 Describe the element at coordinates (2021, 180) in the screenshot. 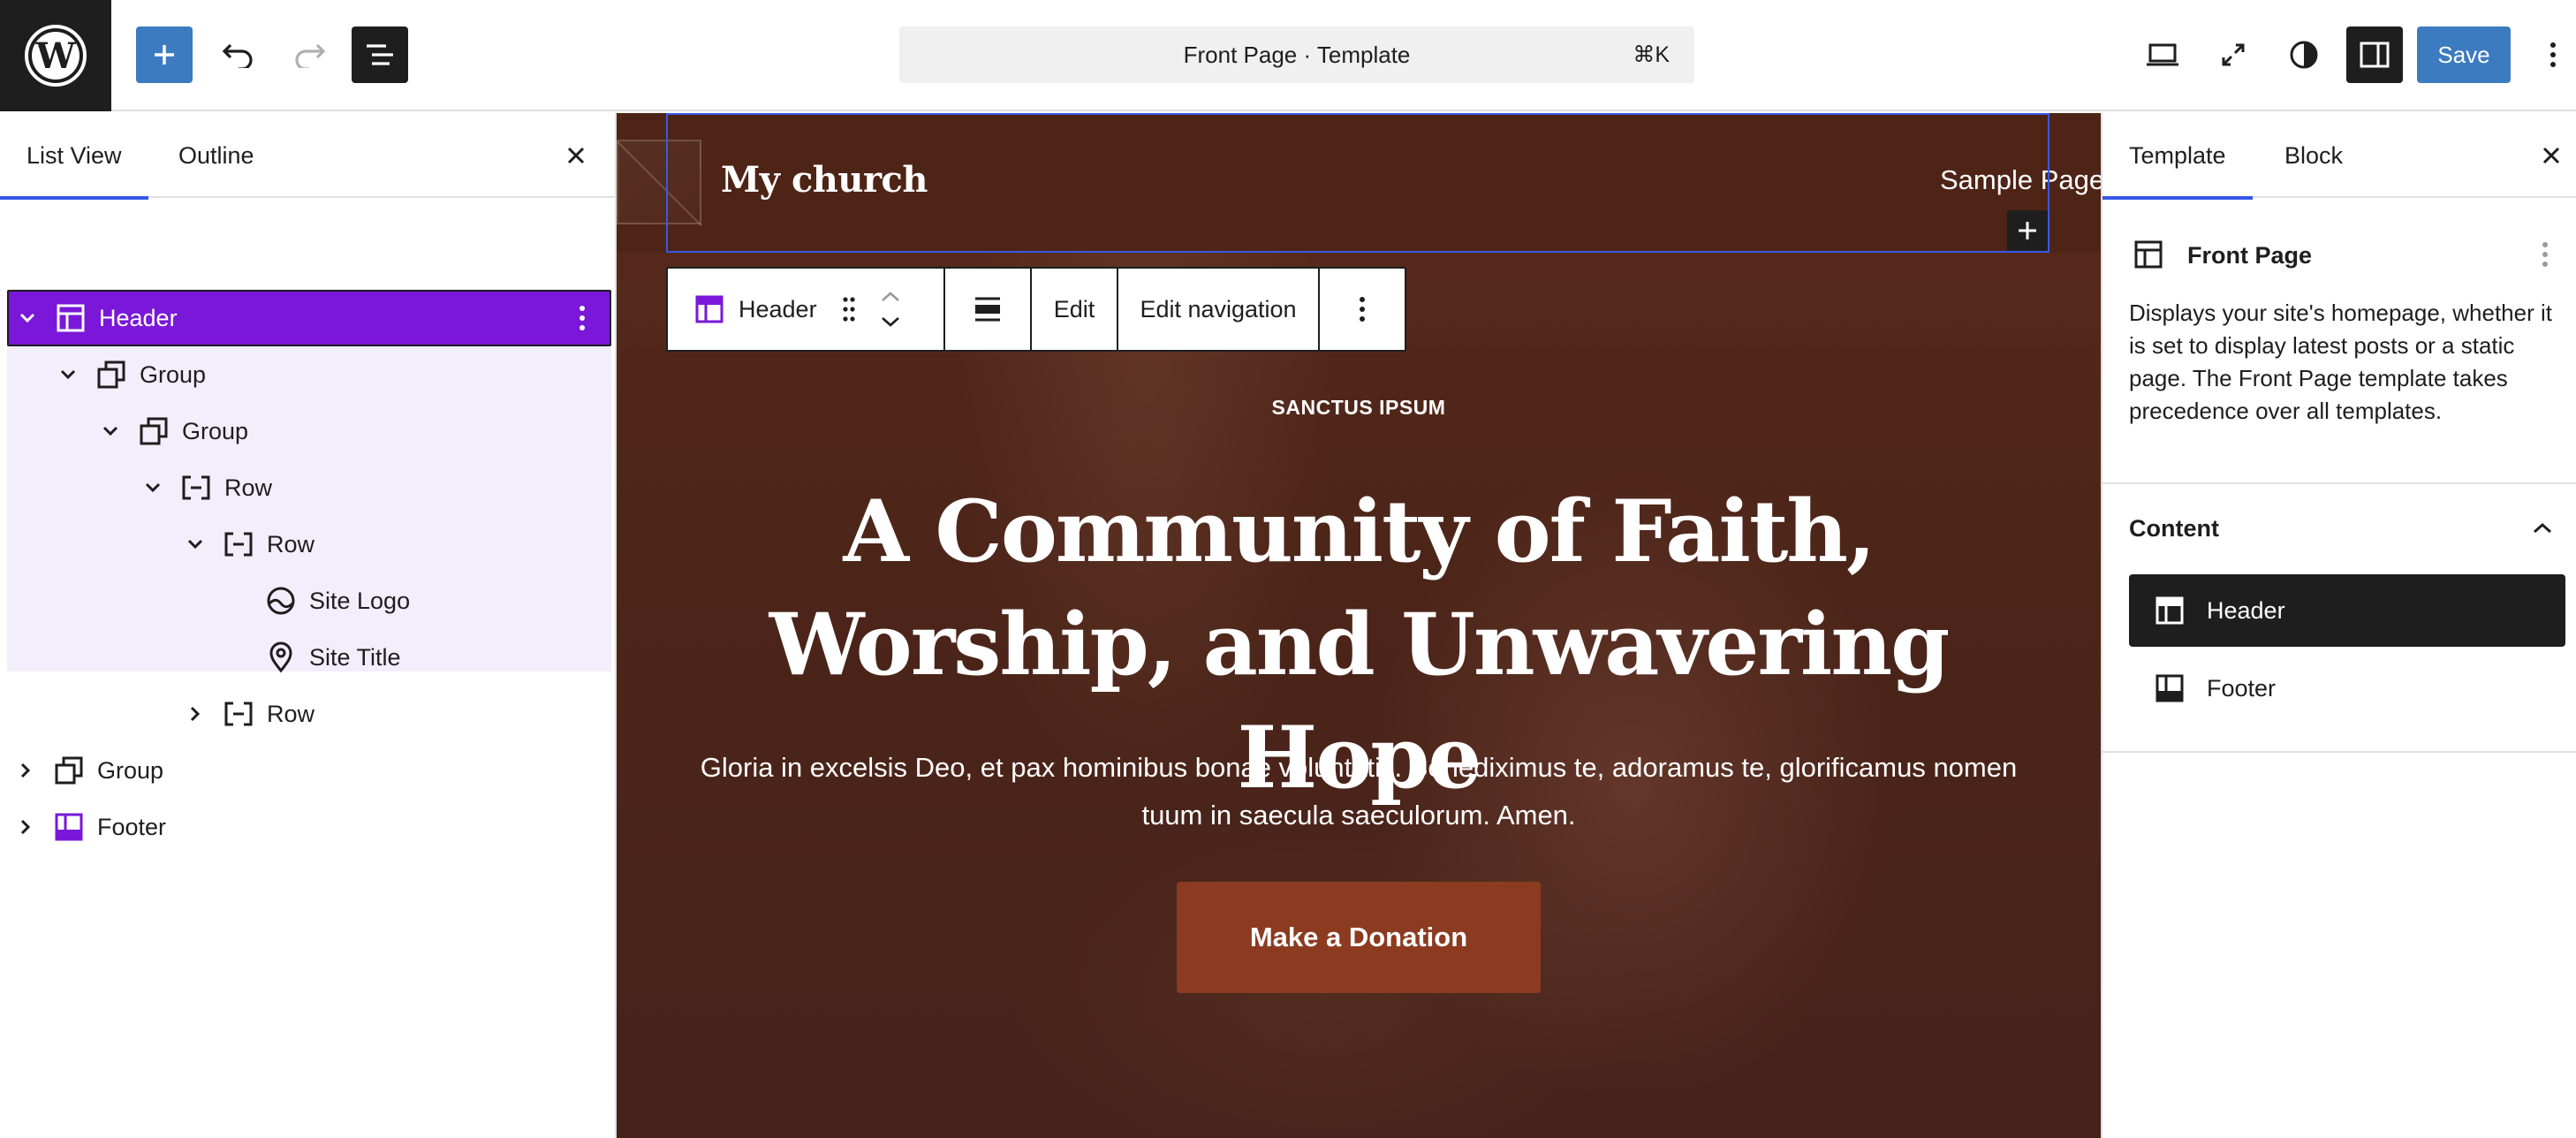

I see `nav-link-sample-page: Sample Page` at that location.